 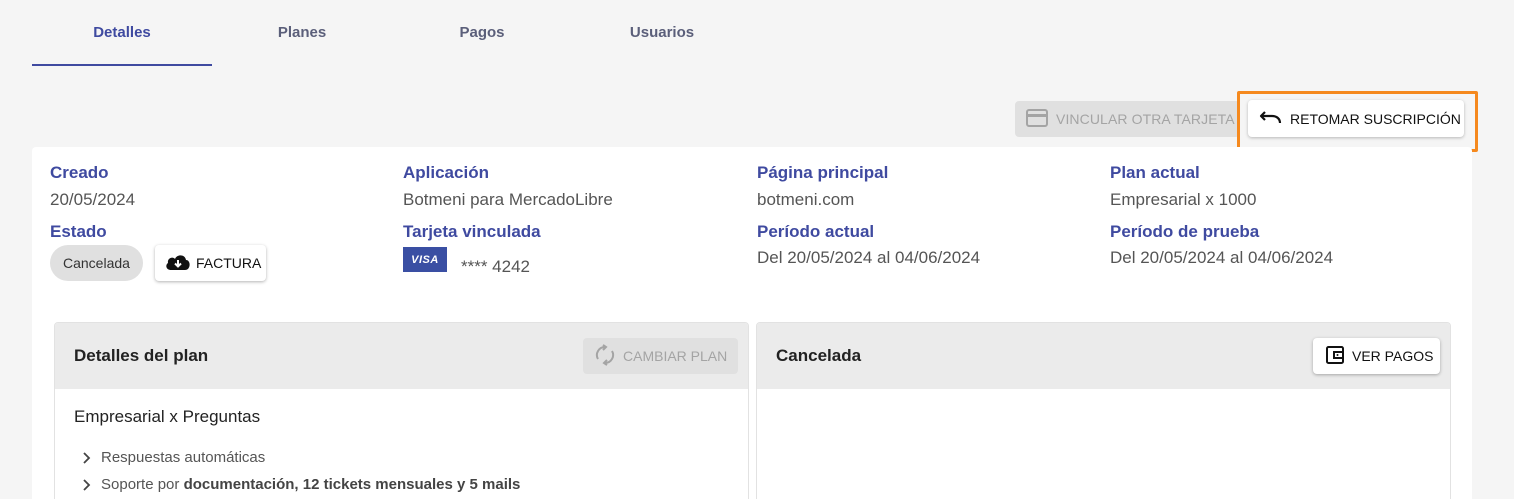 I want to click on plan-name: Empresarial x Preguntas, so click(x=167, y=416).